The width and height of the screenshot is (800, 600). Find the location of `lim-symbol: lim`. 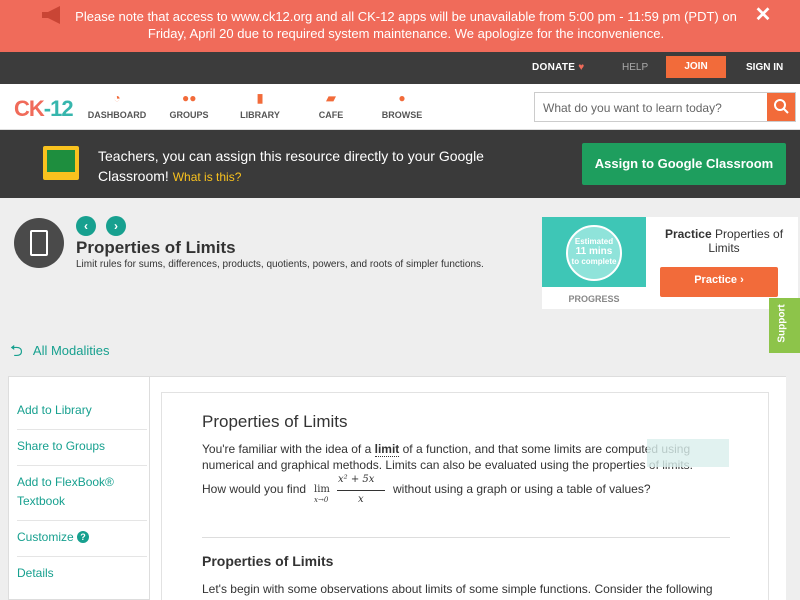

lim-symbol: lim is located at coordinates (322, 489).